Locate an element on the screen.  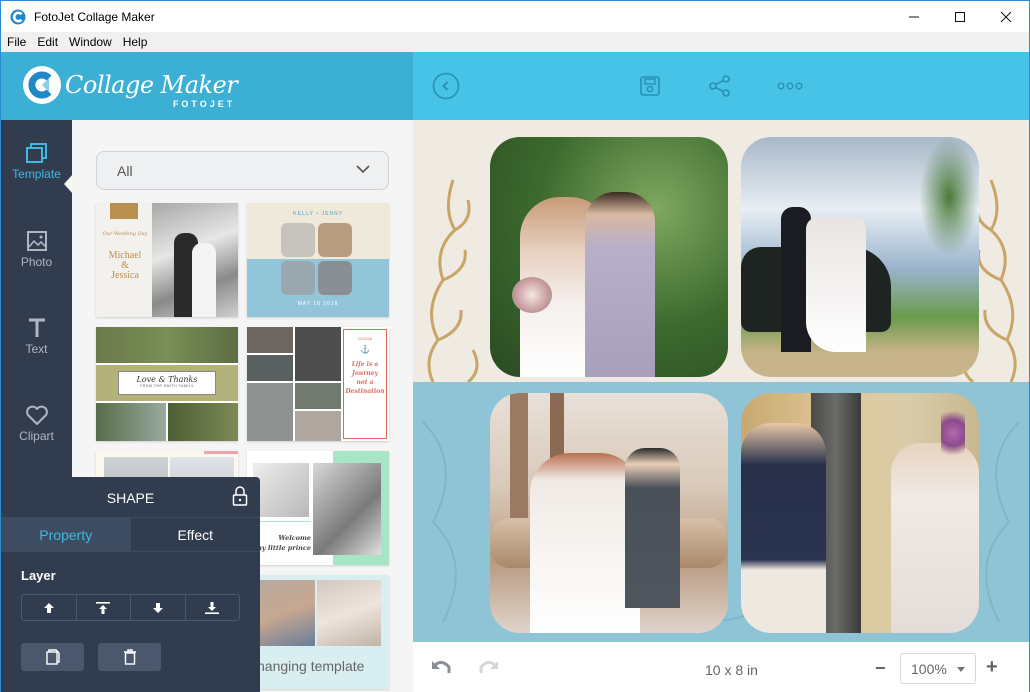
sidebar-label-photo: Photo is located at coordinates (36, 262).